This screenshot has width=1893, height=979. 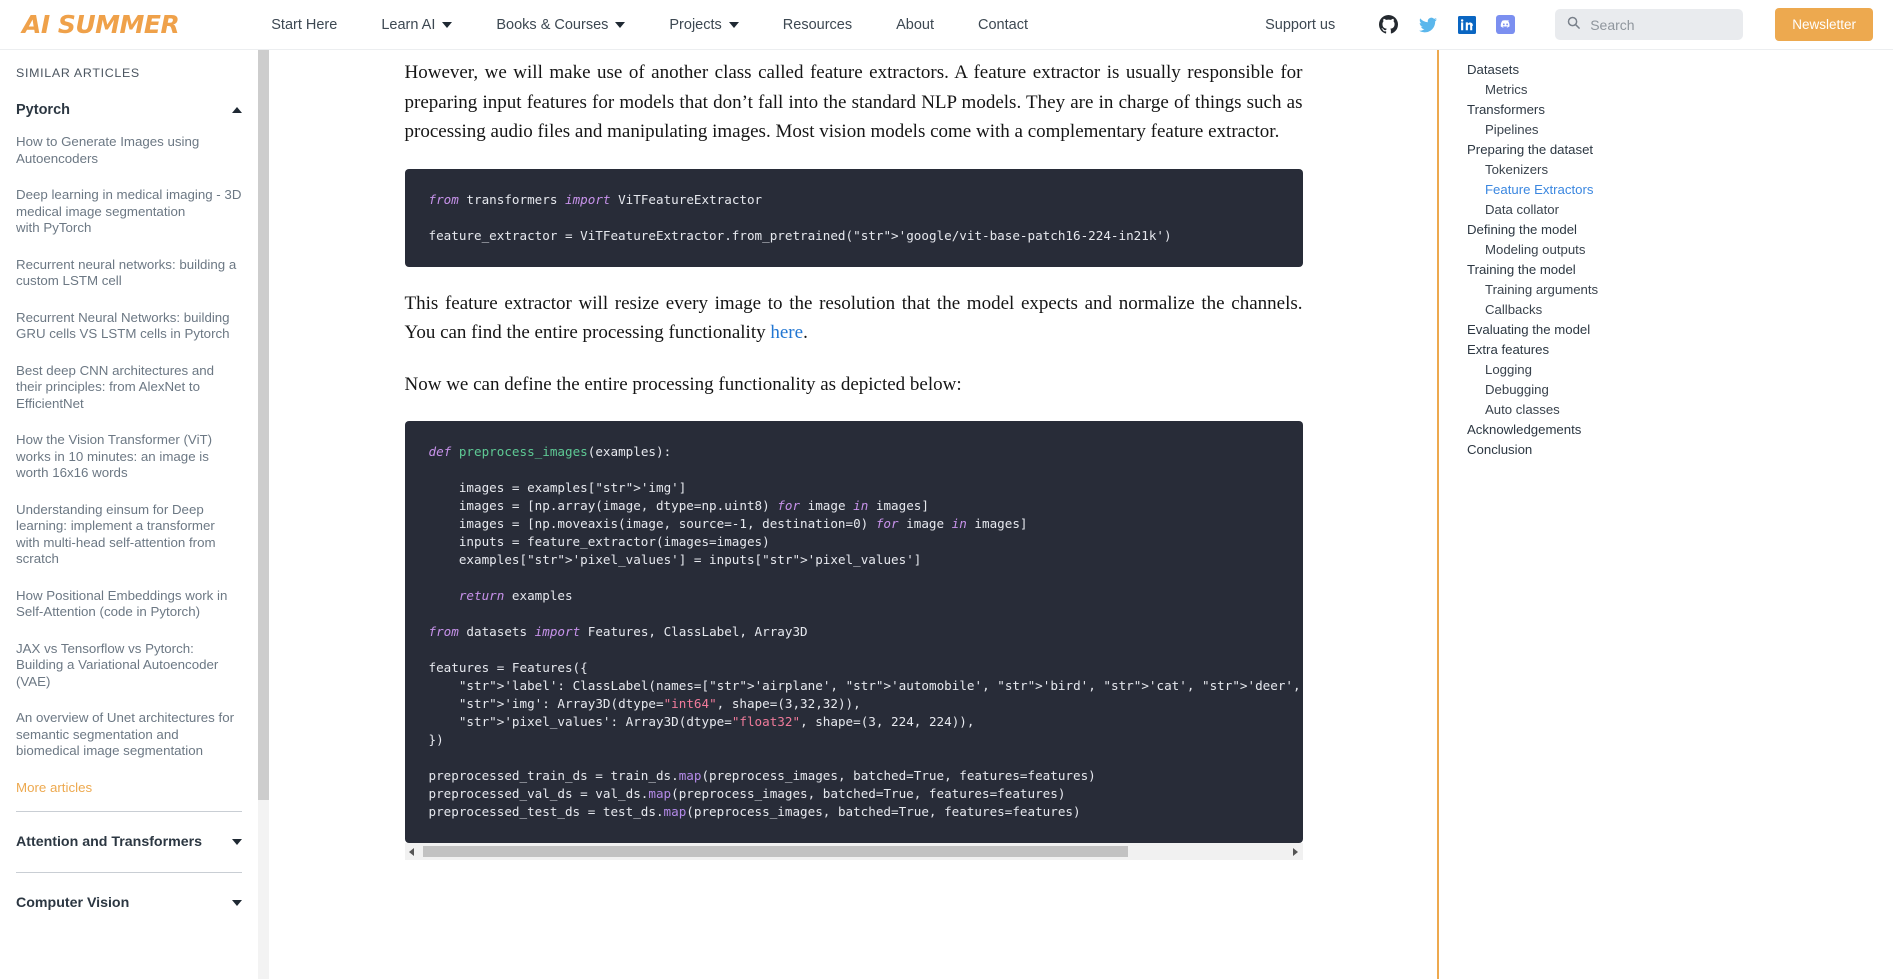 What do you see at coordinates (1300, 25) in the screenshot?
I see `support-us-link: Support us` at bounding box center [1300, 25].